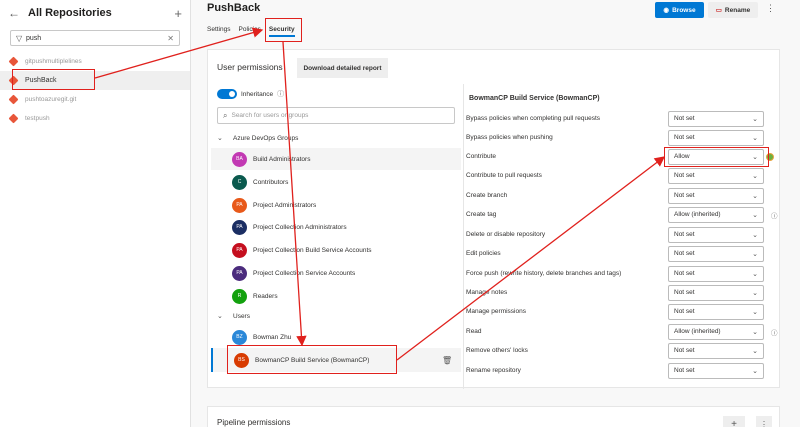  Describe the element at coordinates (463, 236) in the screenshot. I see `panel-divider` at that location.